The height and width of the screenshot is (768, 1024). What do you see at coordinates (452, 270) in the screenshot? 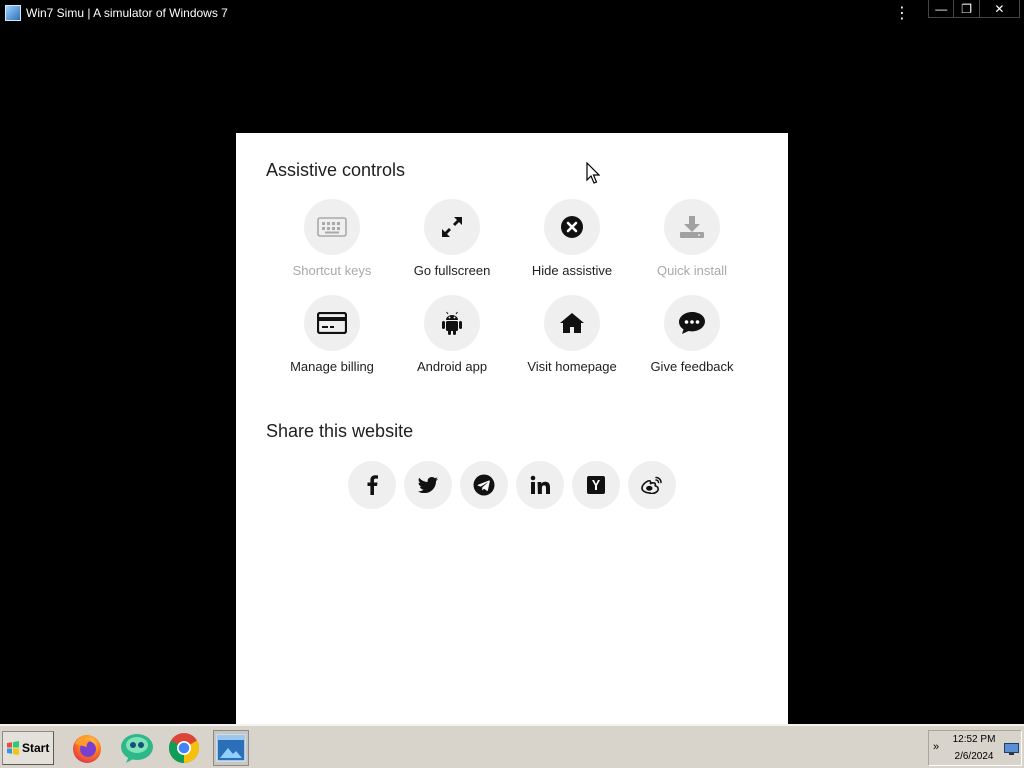
I see `tile-label: Go fullscreen` at bounding box center [452, 270].